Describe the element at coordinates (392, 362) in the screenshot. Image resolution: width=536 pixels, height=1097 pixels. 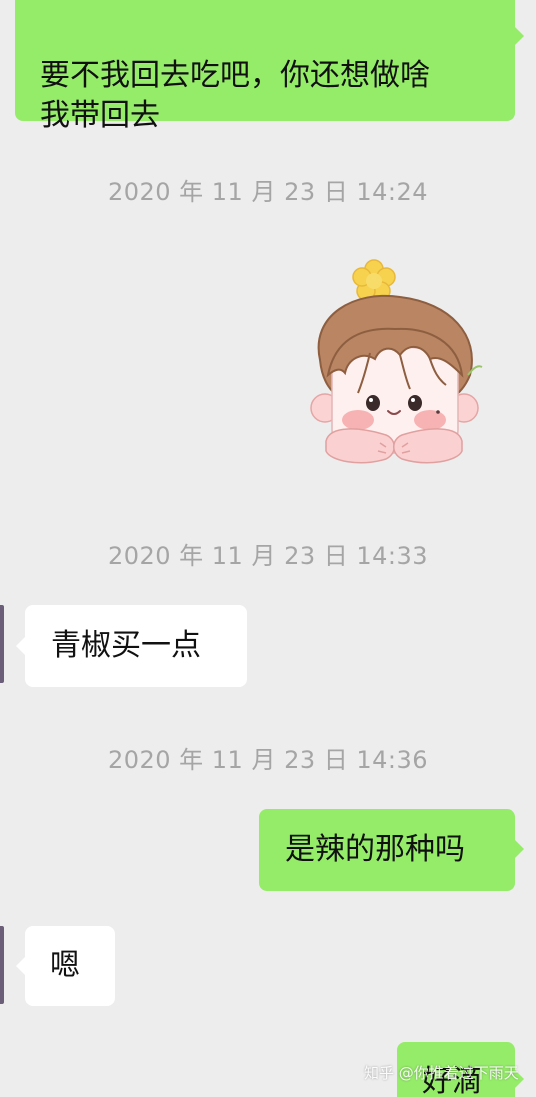
I see `chibi-boy-sticker-icon` at that location.